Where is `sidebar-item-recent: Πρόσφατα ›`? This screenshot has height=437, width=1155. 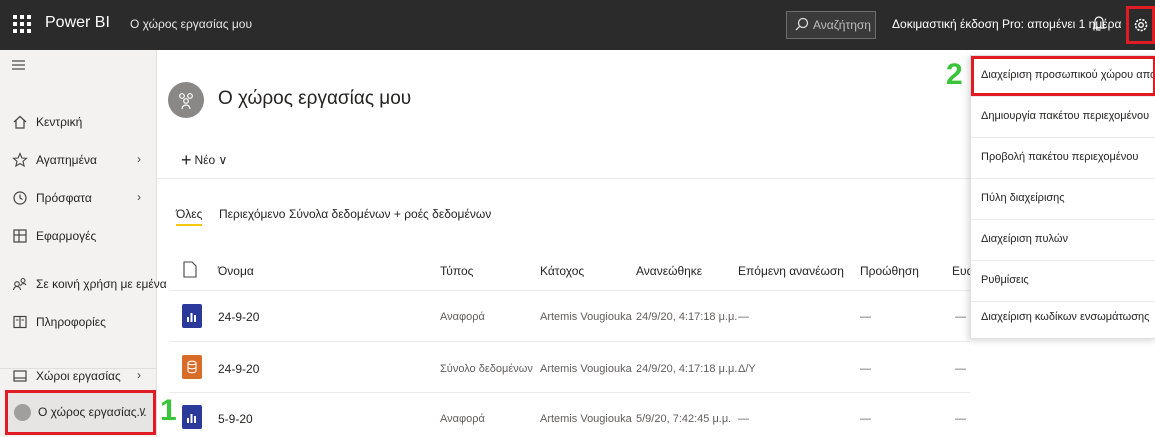 sidebar-item-recent: Πρόσφατα › is located at coordinates (78, 198).